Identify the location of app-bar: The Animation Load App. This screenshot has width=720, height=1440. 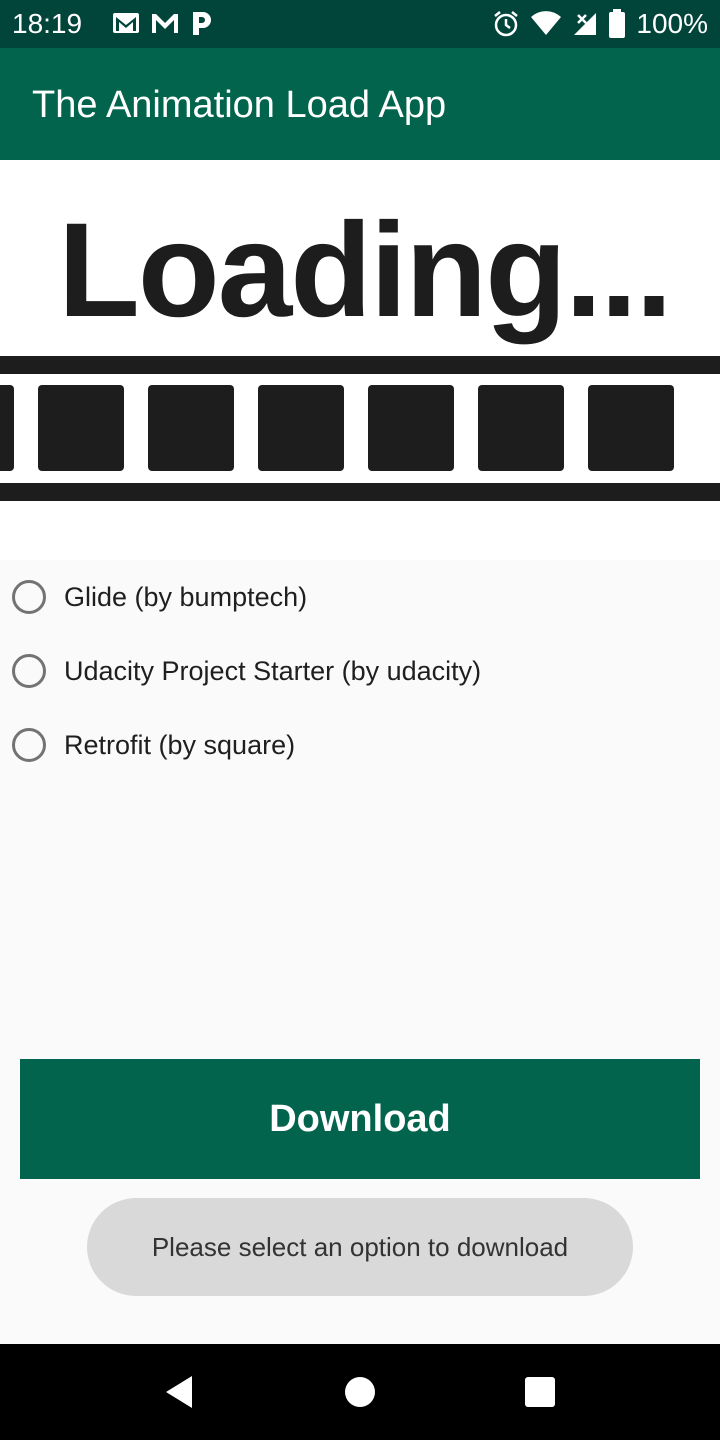
(360, 104).